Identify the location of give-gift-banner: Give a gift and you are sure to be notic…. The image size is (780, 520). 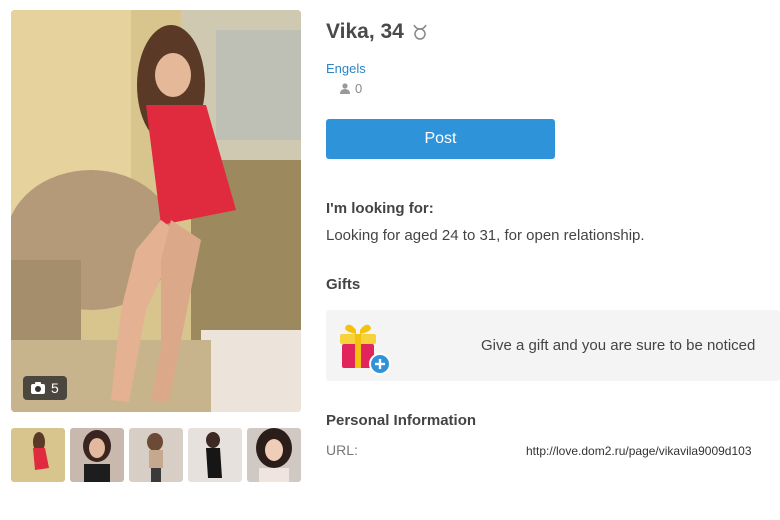
(553, 345).